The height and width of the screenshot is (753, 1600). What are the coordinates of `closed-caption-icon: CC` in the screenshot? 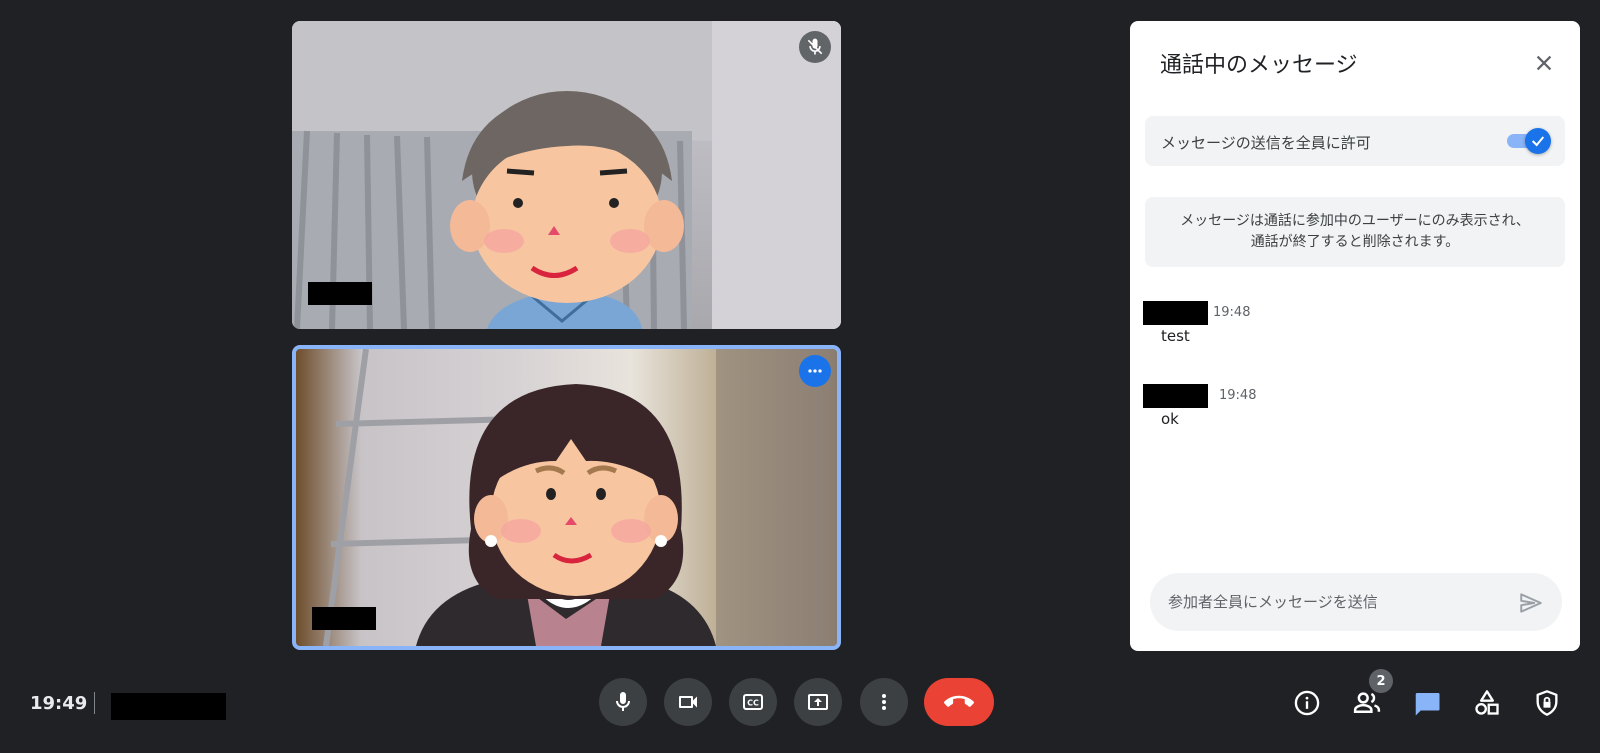 It's located at (753, 702).